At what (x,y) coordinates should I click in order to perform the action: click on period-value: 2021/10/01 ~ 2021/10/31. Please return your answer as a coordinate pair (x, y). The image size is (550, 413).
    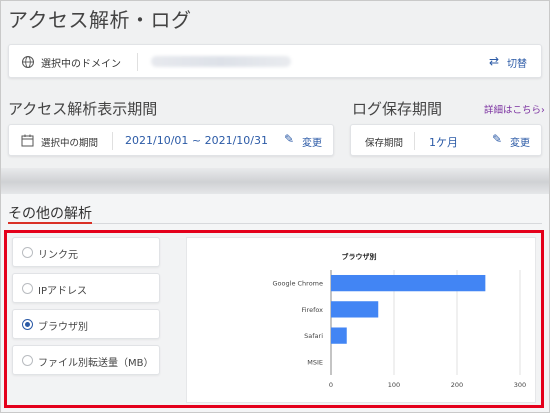
    Looking at the image, I should click on (197, 140).